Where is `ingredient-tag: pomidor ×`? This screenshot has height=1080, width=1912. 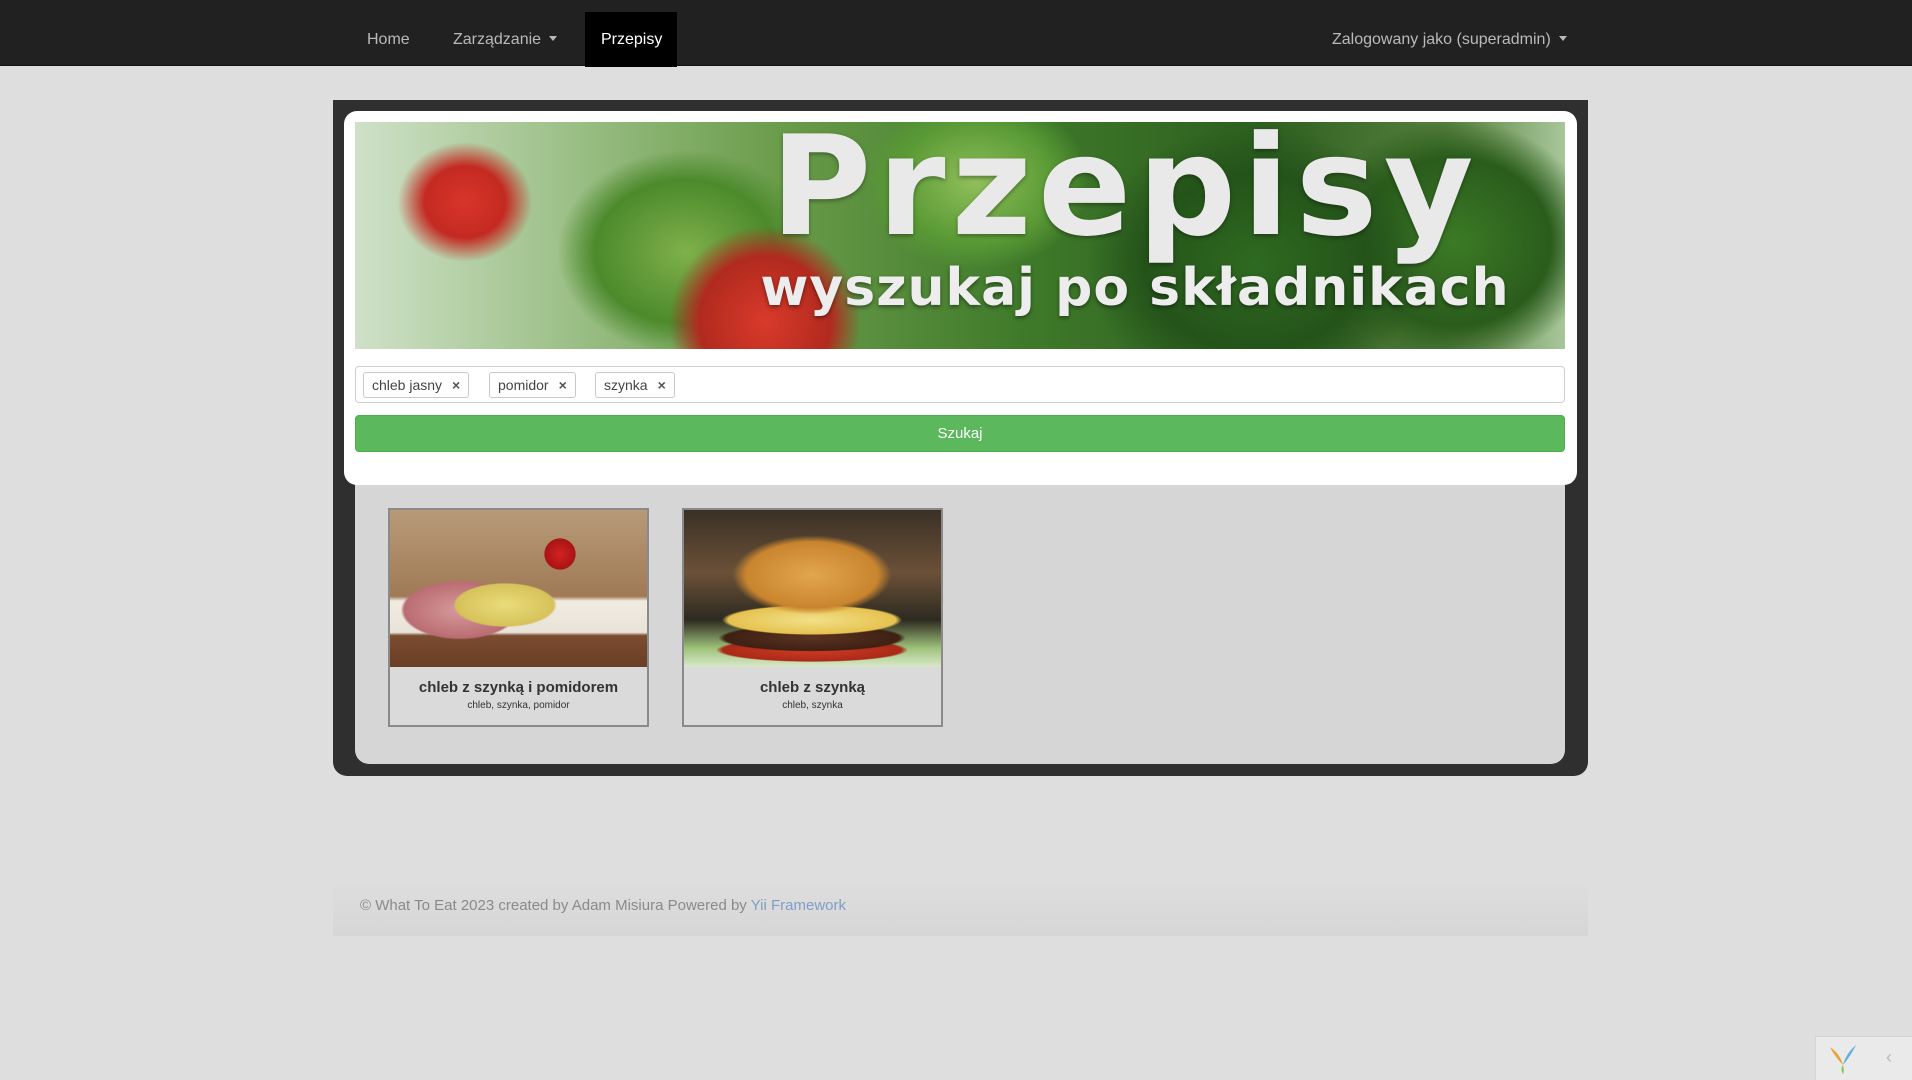
ingredient-tag: pomidor × is located at coordinates (532, 385).